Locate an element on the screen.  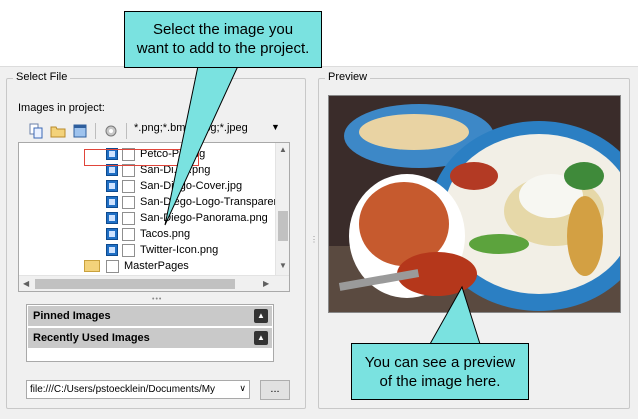
vertical-splitter: ⋮ is located at coordinates (314, 239).